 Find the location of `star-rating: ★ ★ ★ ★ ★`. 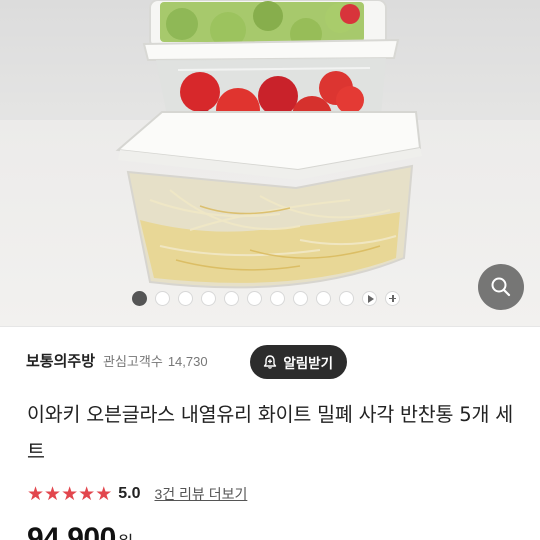

star-rating: ★ ★ ★ ★ ★ is located at coordinates (70, 493).